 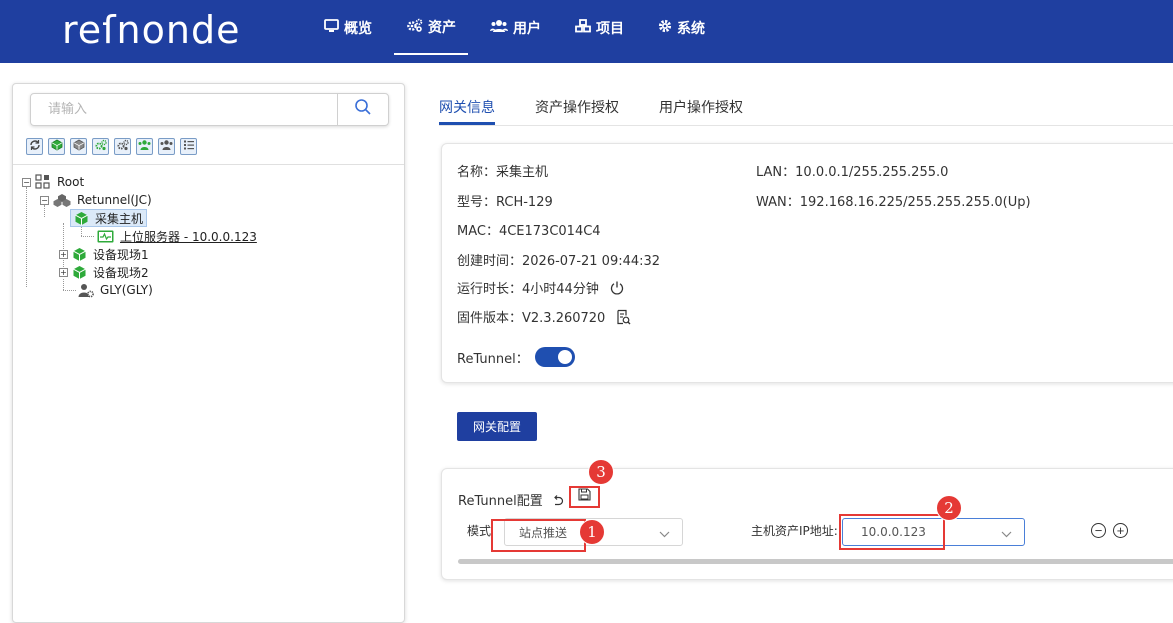 What do you see at coordinates (497, 426) in the screenshot?
I see `gateway-config-button: 网关配置` at bounding box center [497, 426].